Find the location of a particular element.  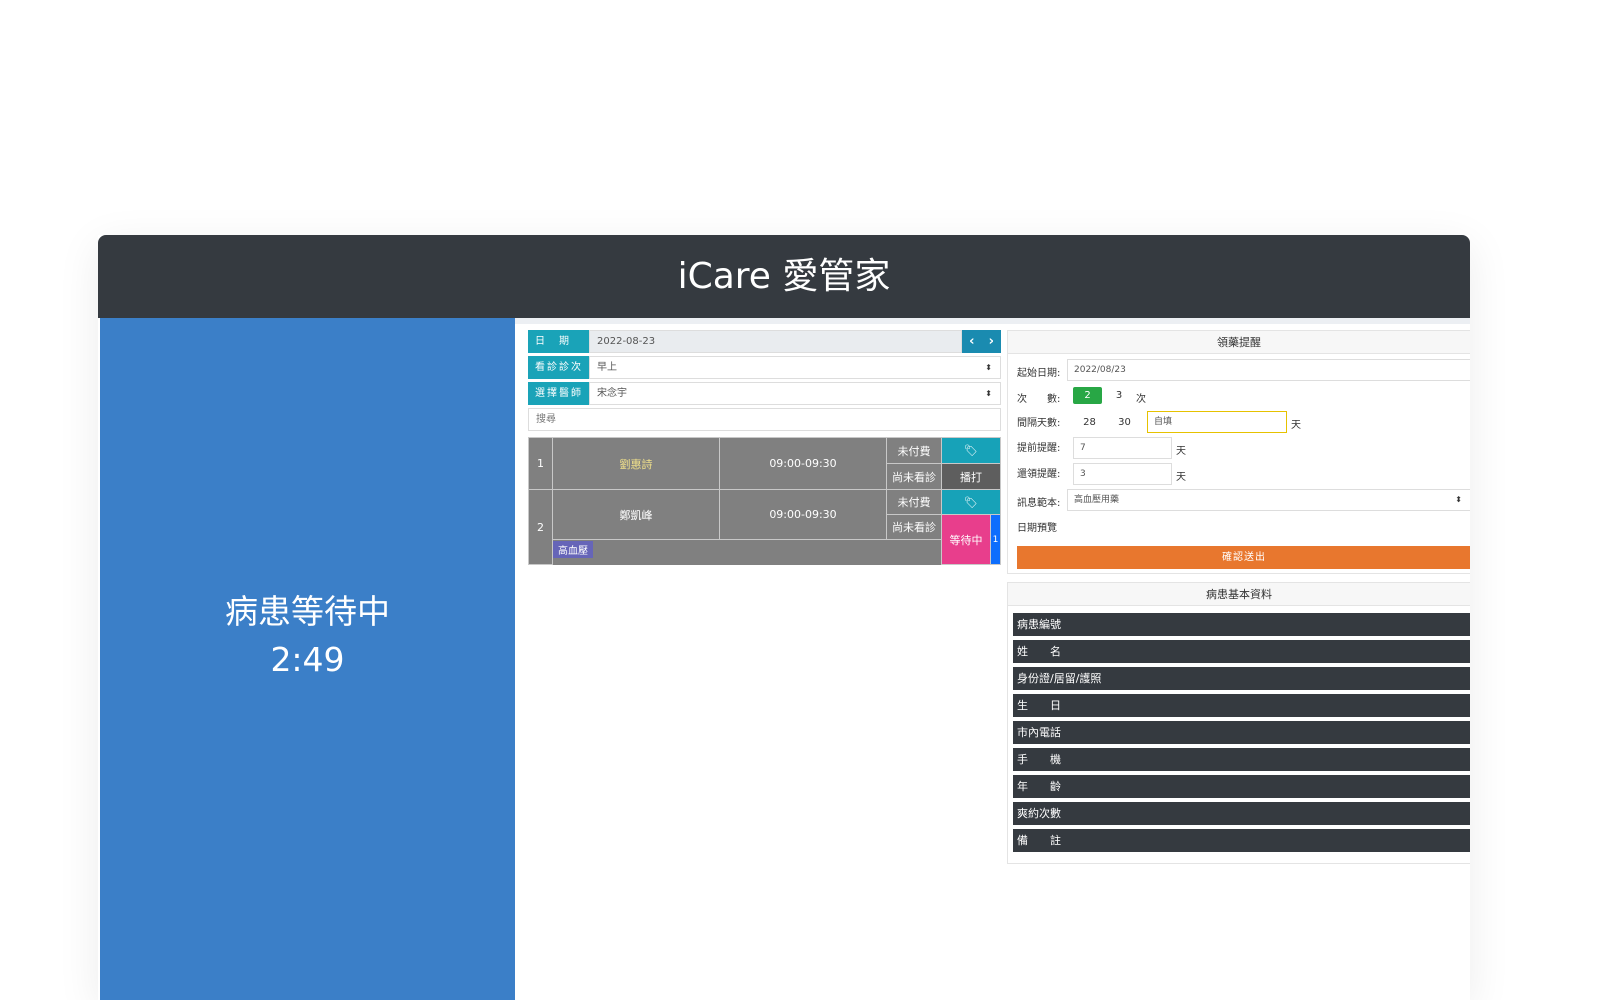

start-date-input: 2022/08/23 is located at coordinates (1268, 370).